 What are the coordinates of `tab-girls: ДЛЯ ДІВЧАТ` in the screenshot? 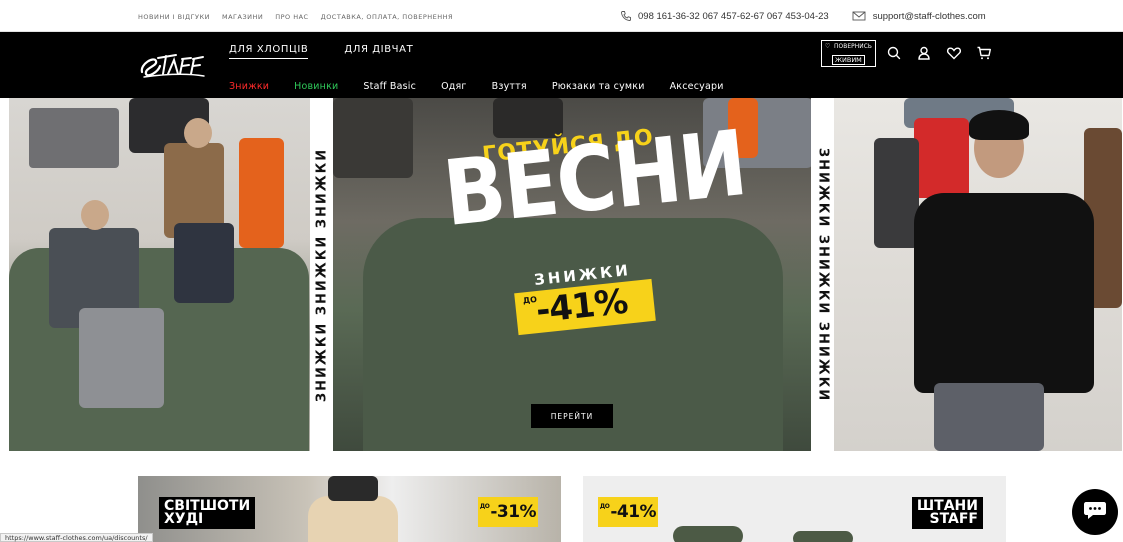 It's located at (378, 51).